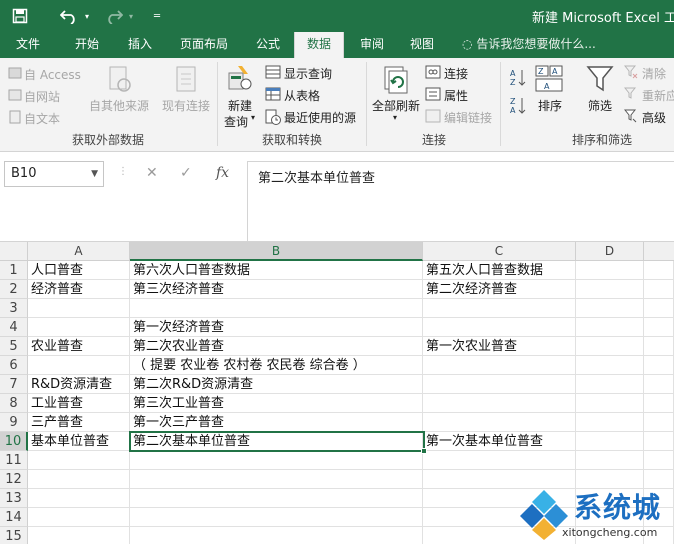 This screenshot has height=544, width=674. I want to click on cell-c5: 第一次农业普查, so click(499, 346).